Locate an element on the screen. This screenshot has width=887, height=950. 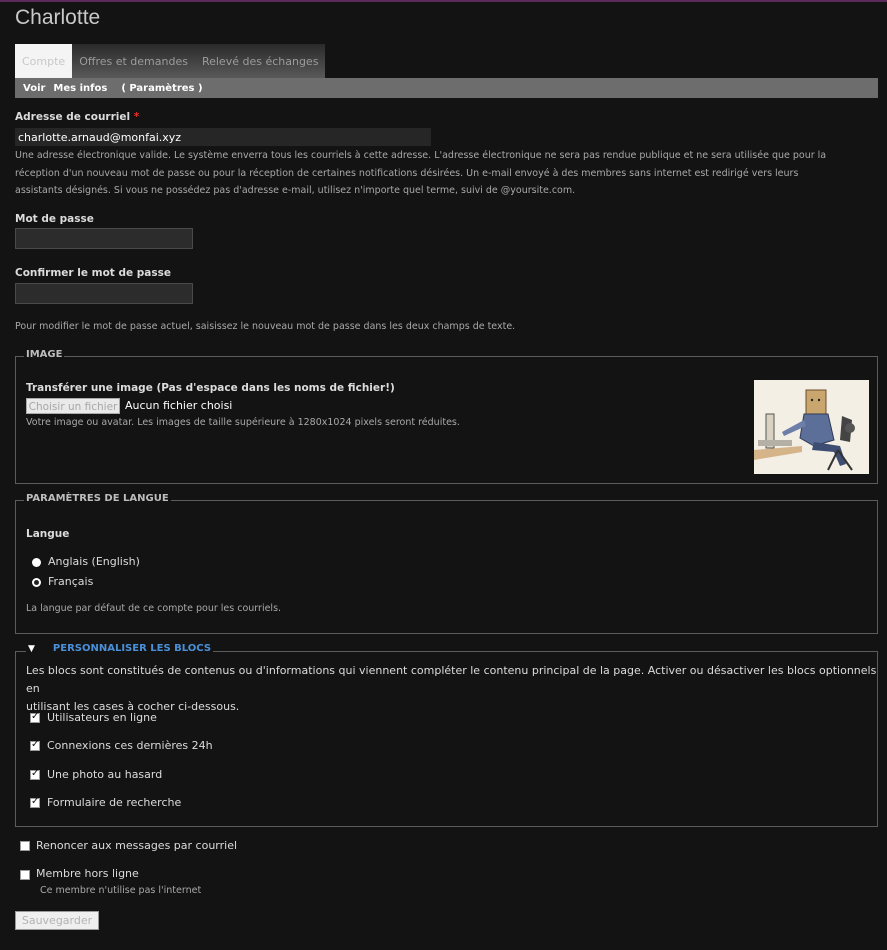
blocks-legend: ▼ PERSONNALISER LES BLOCS is located at coordinates (120, 648).